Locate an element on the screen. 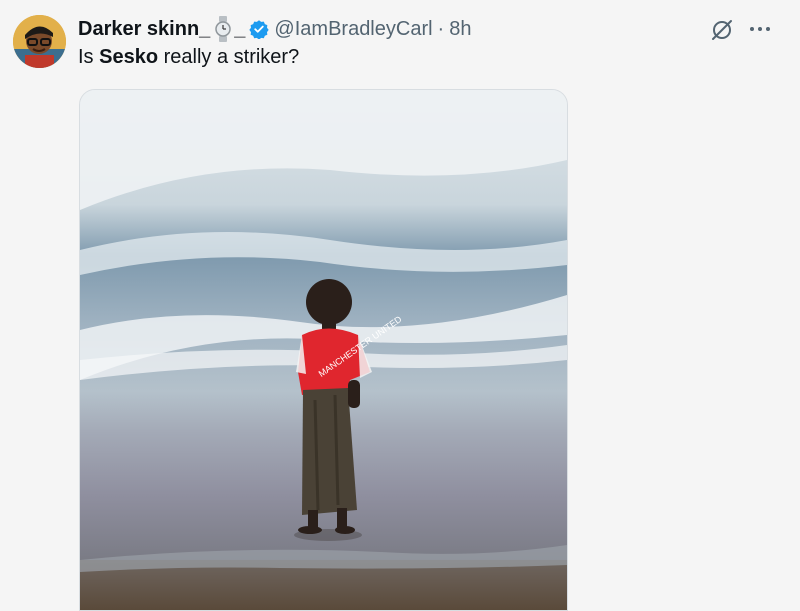  tweet-text-bold: Sesko is located at coordinates (129, 57).